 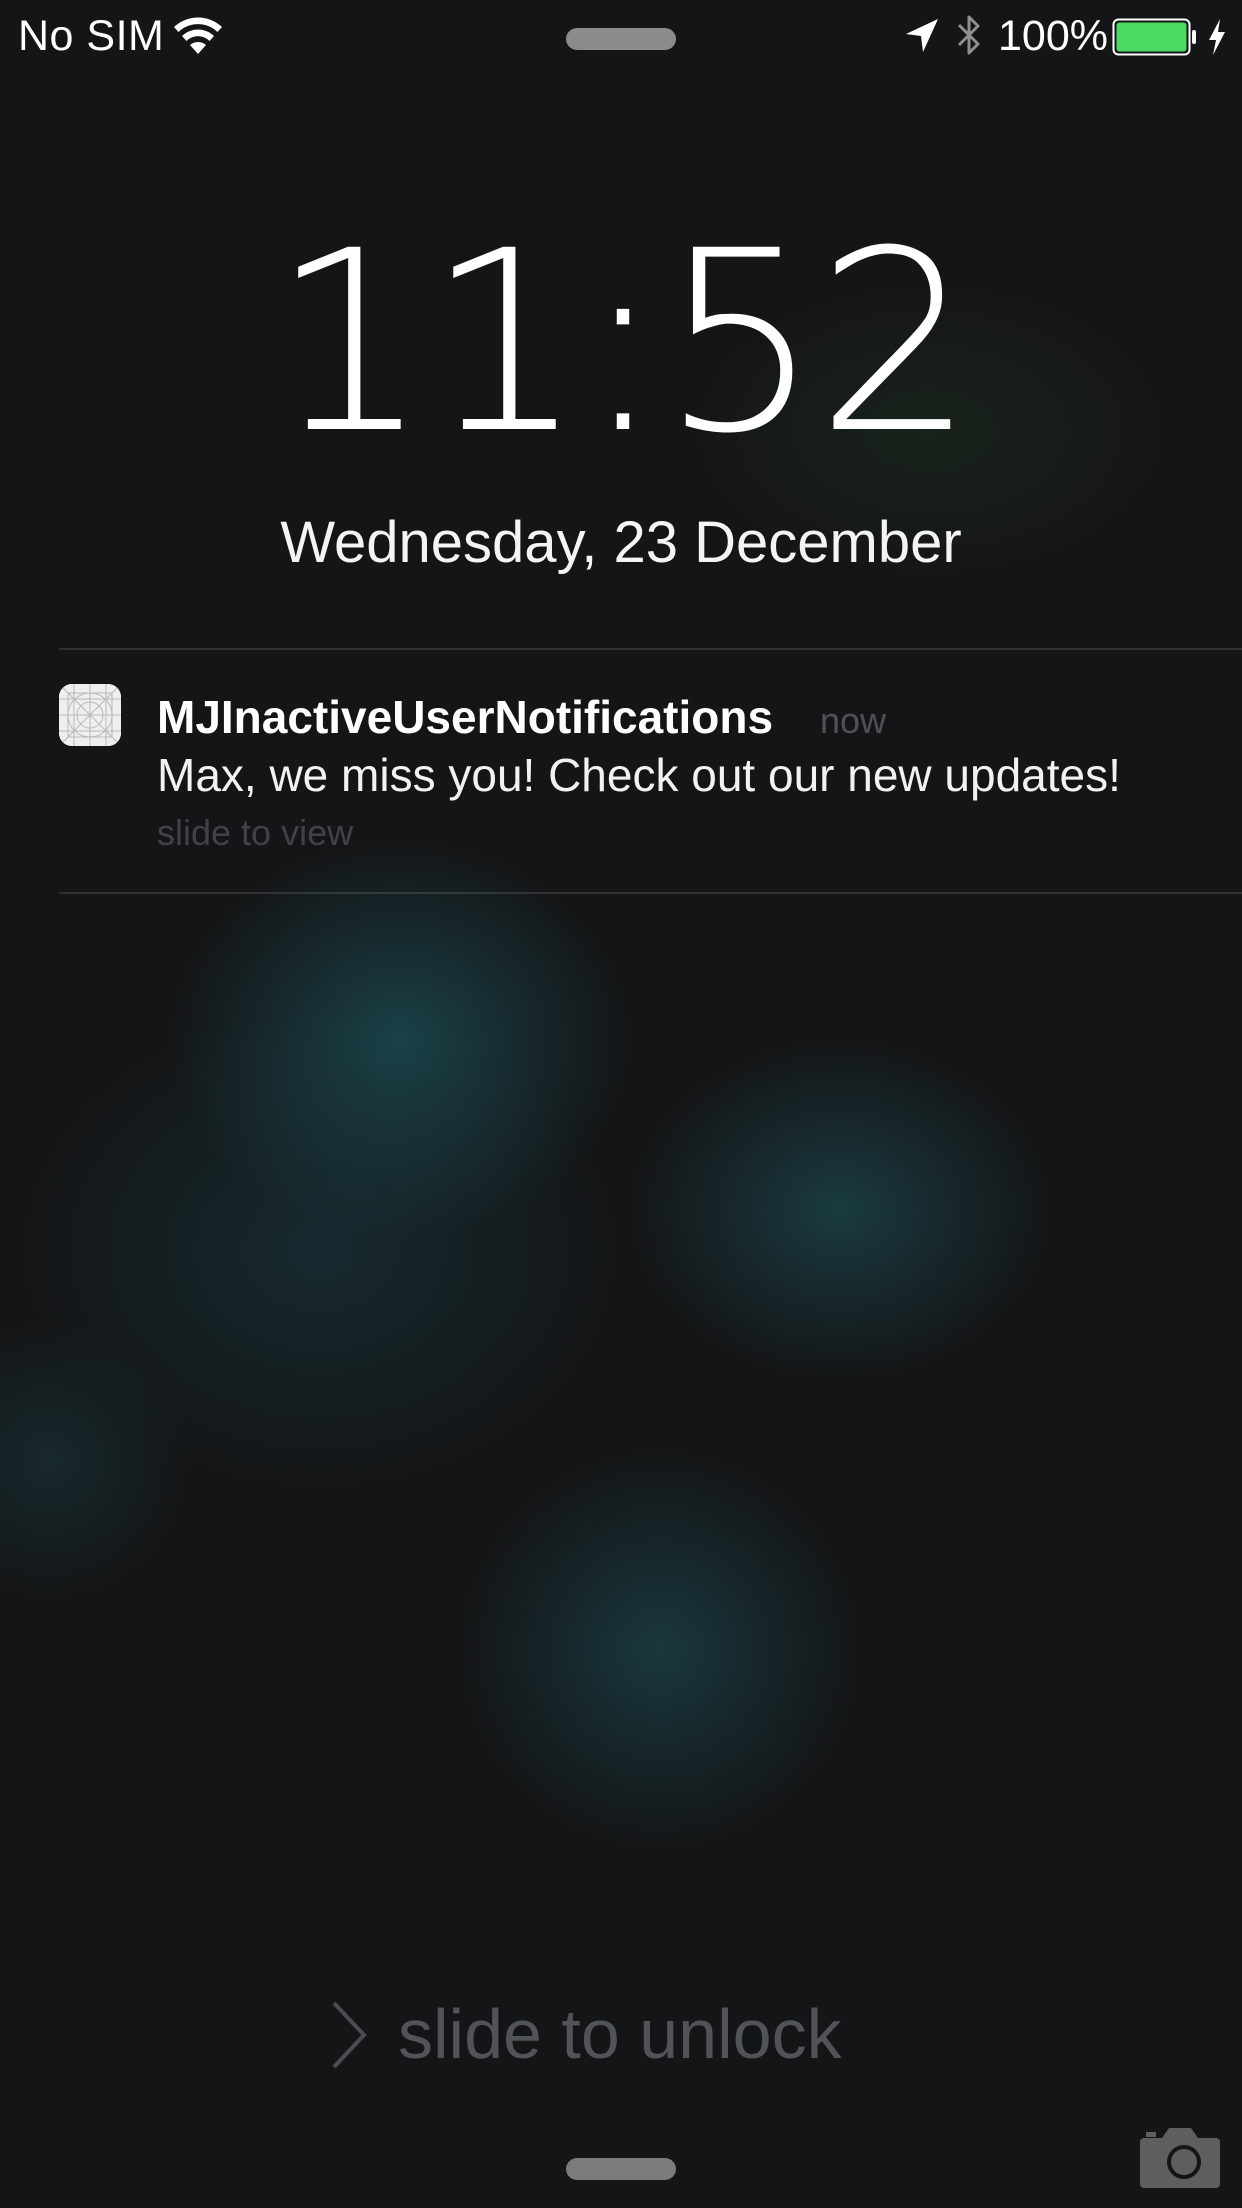 What do you see at coordinates (90, 715) in the screenshot?
I see `app-placeholder-icon` at bounding box center [90, 715].